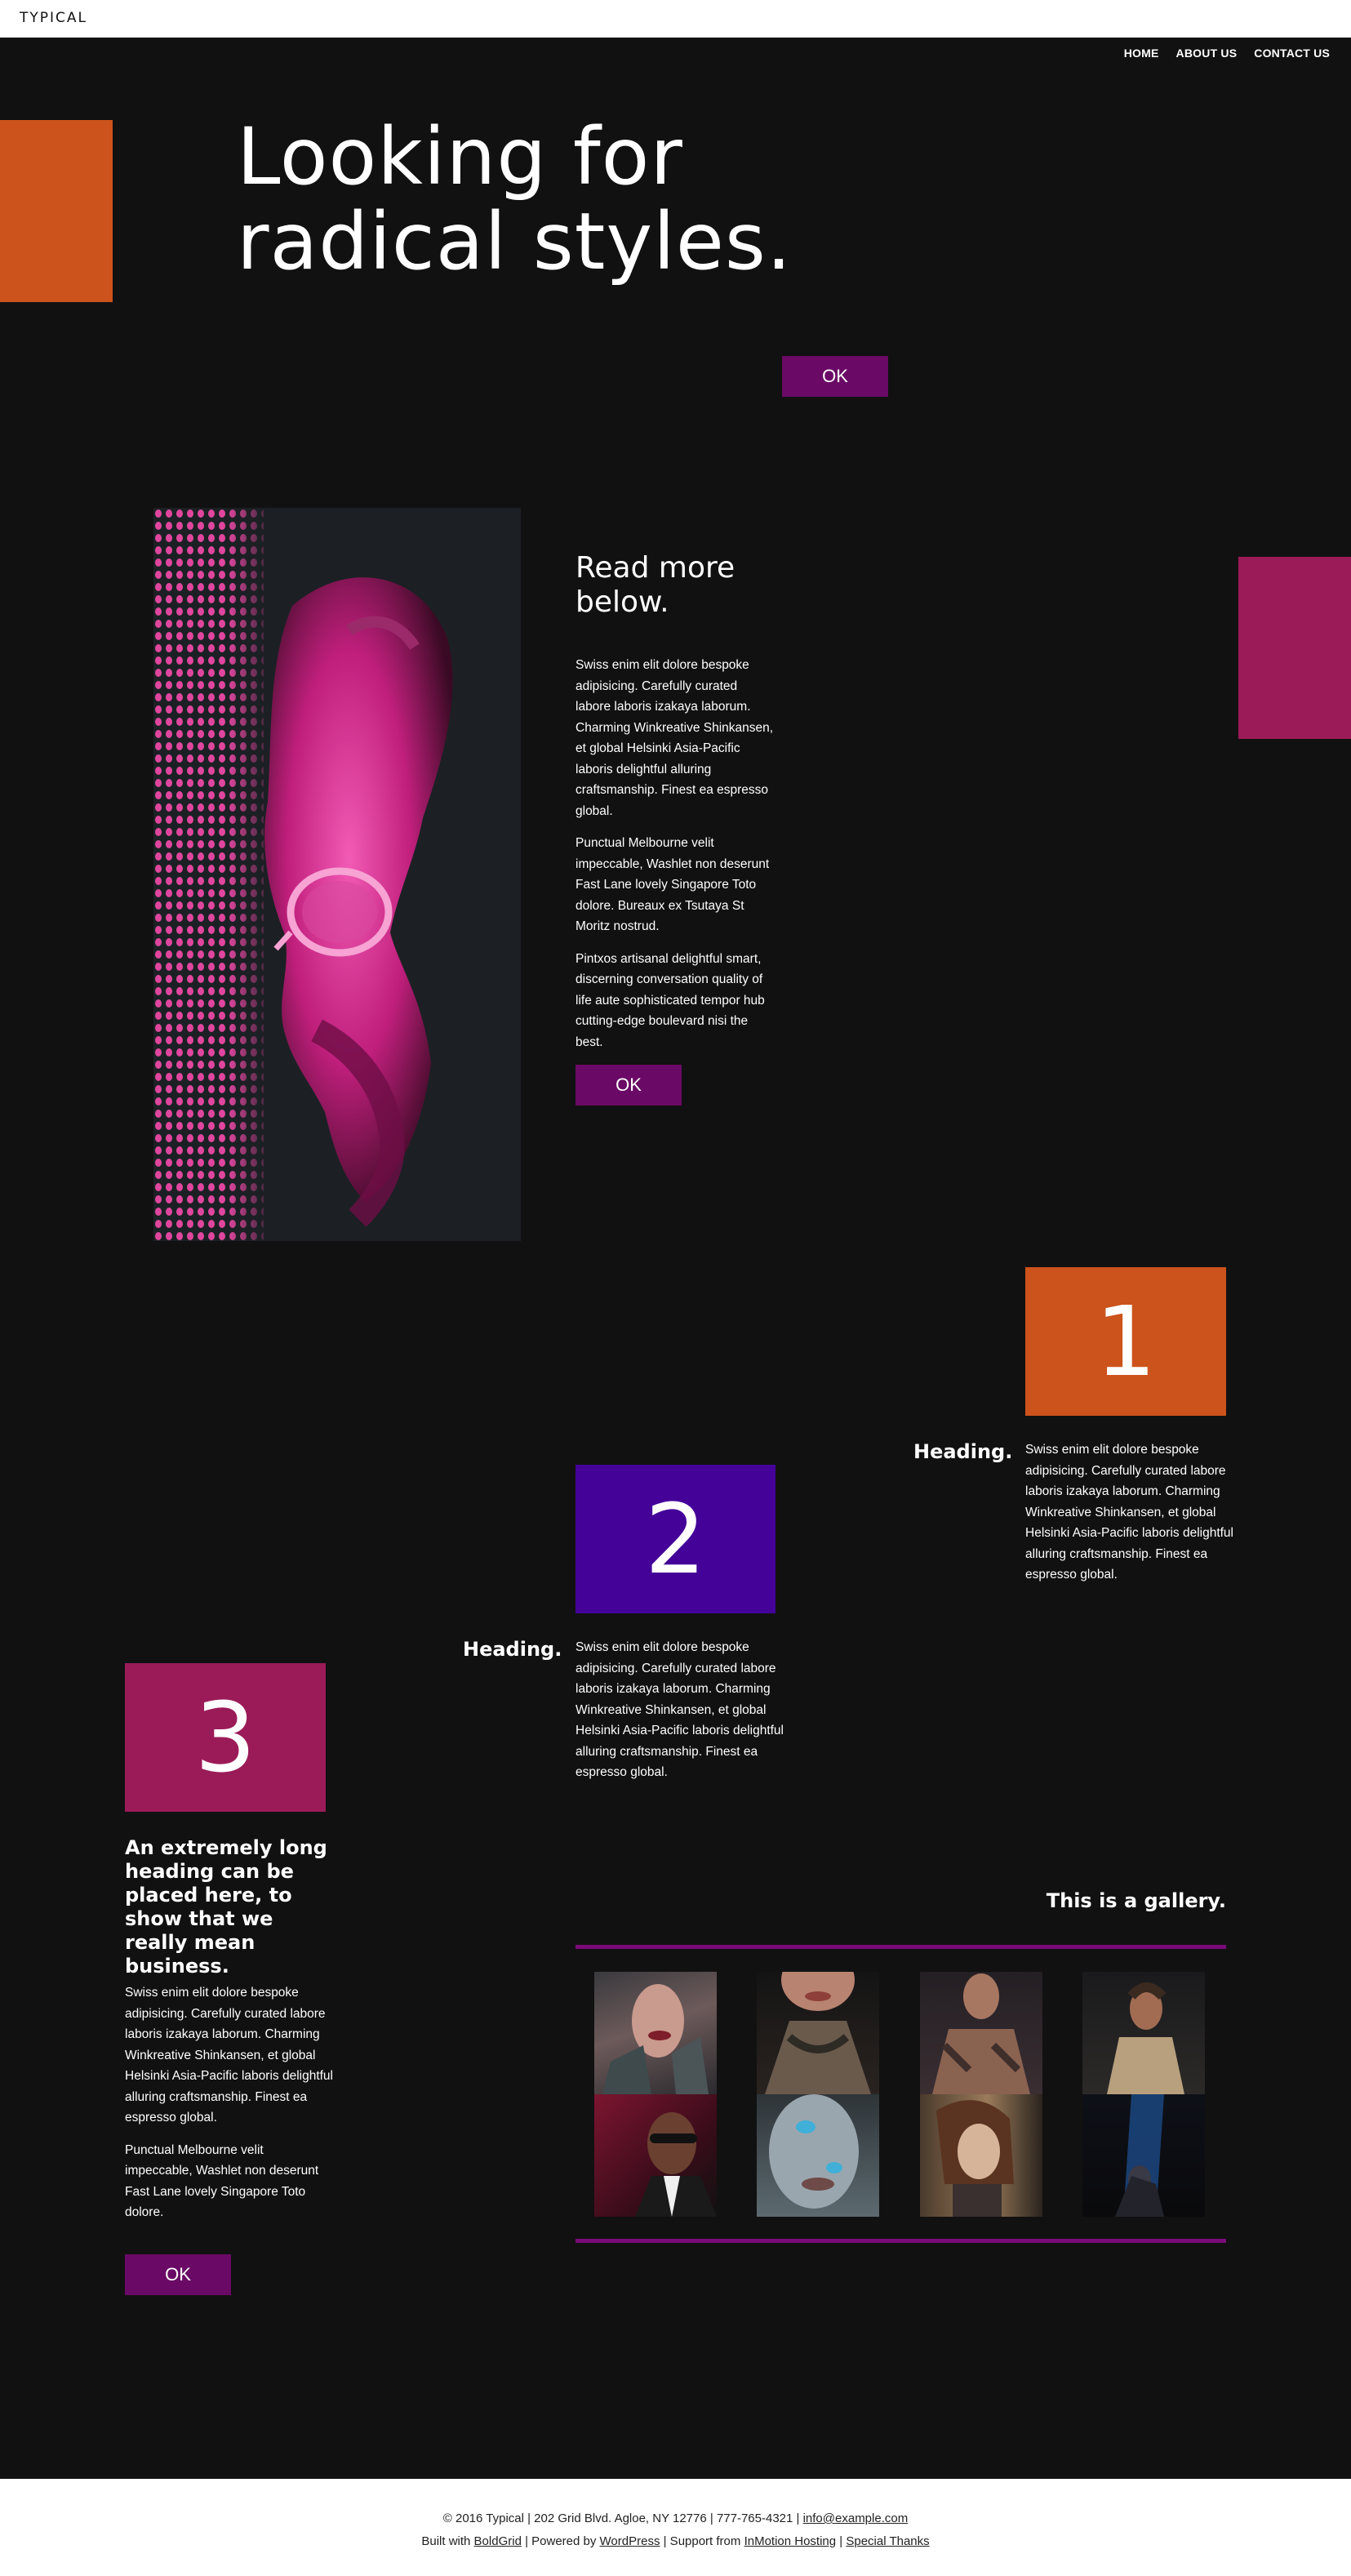  Describe the element at coordinates (57, 211) in the screenshot. I see `decorative-orange-block` at that location.